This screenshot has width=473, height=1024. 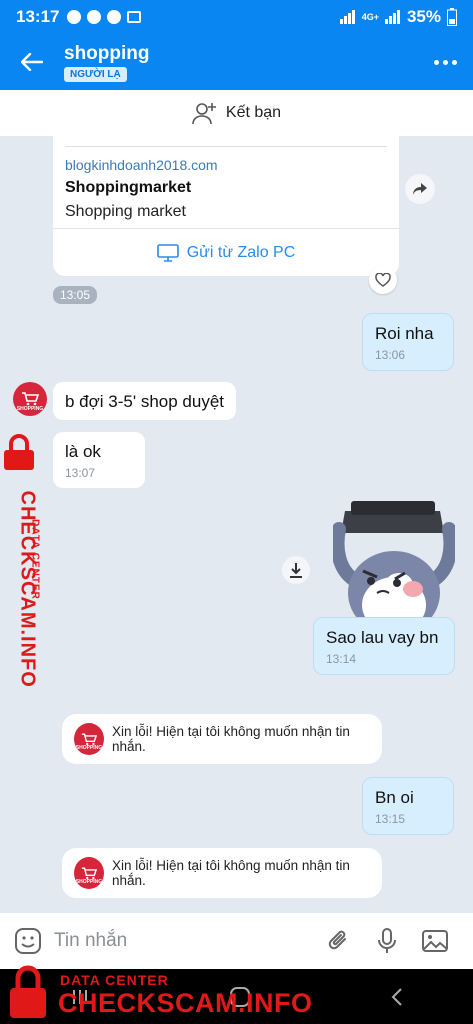 What do you see at coordinates (80, 473) in the screenshot?
I see `message-time: 13:07` at bounding box center [80, 473].